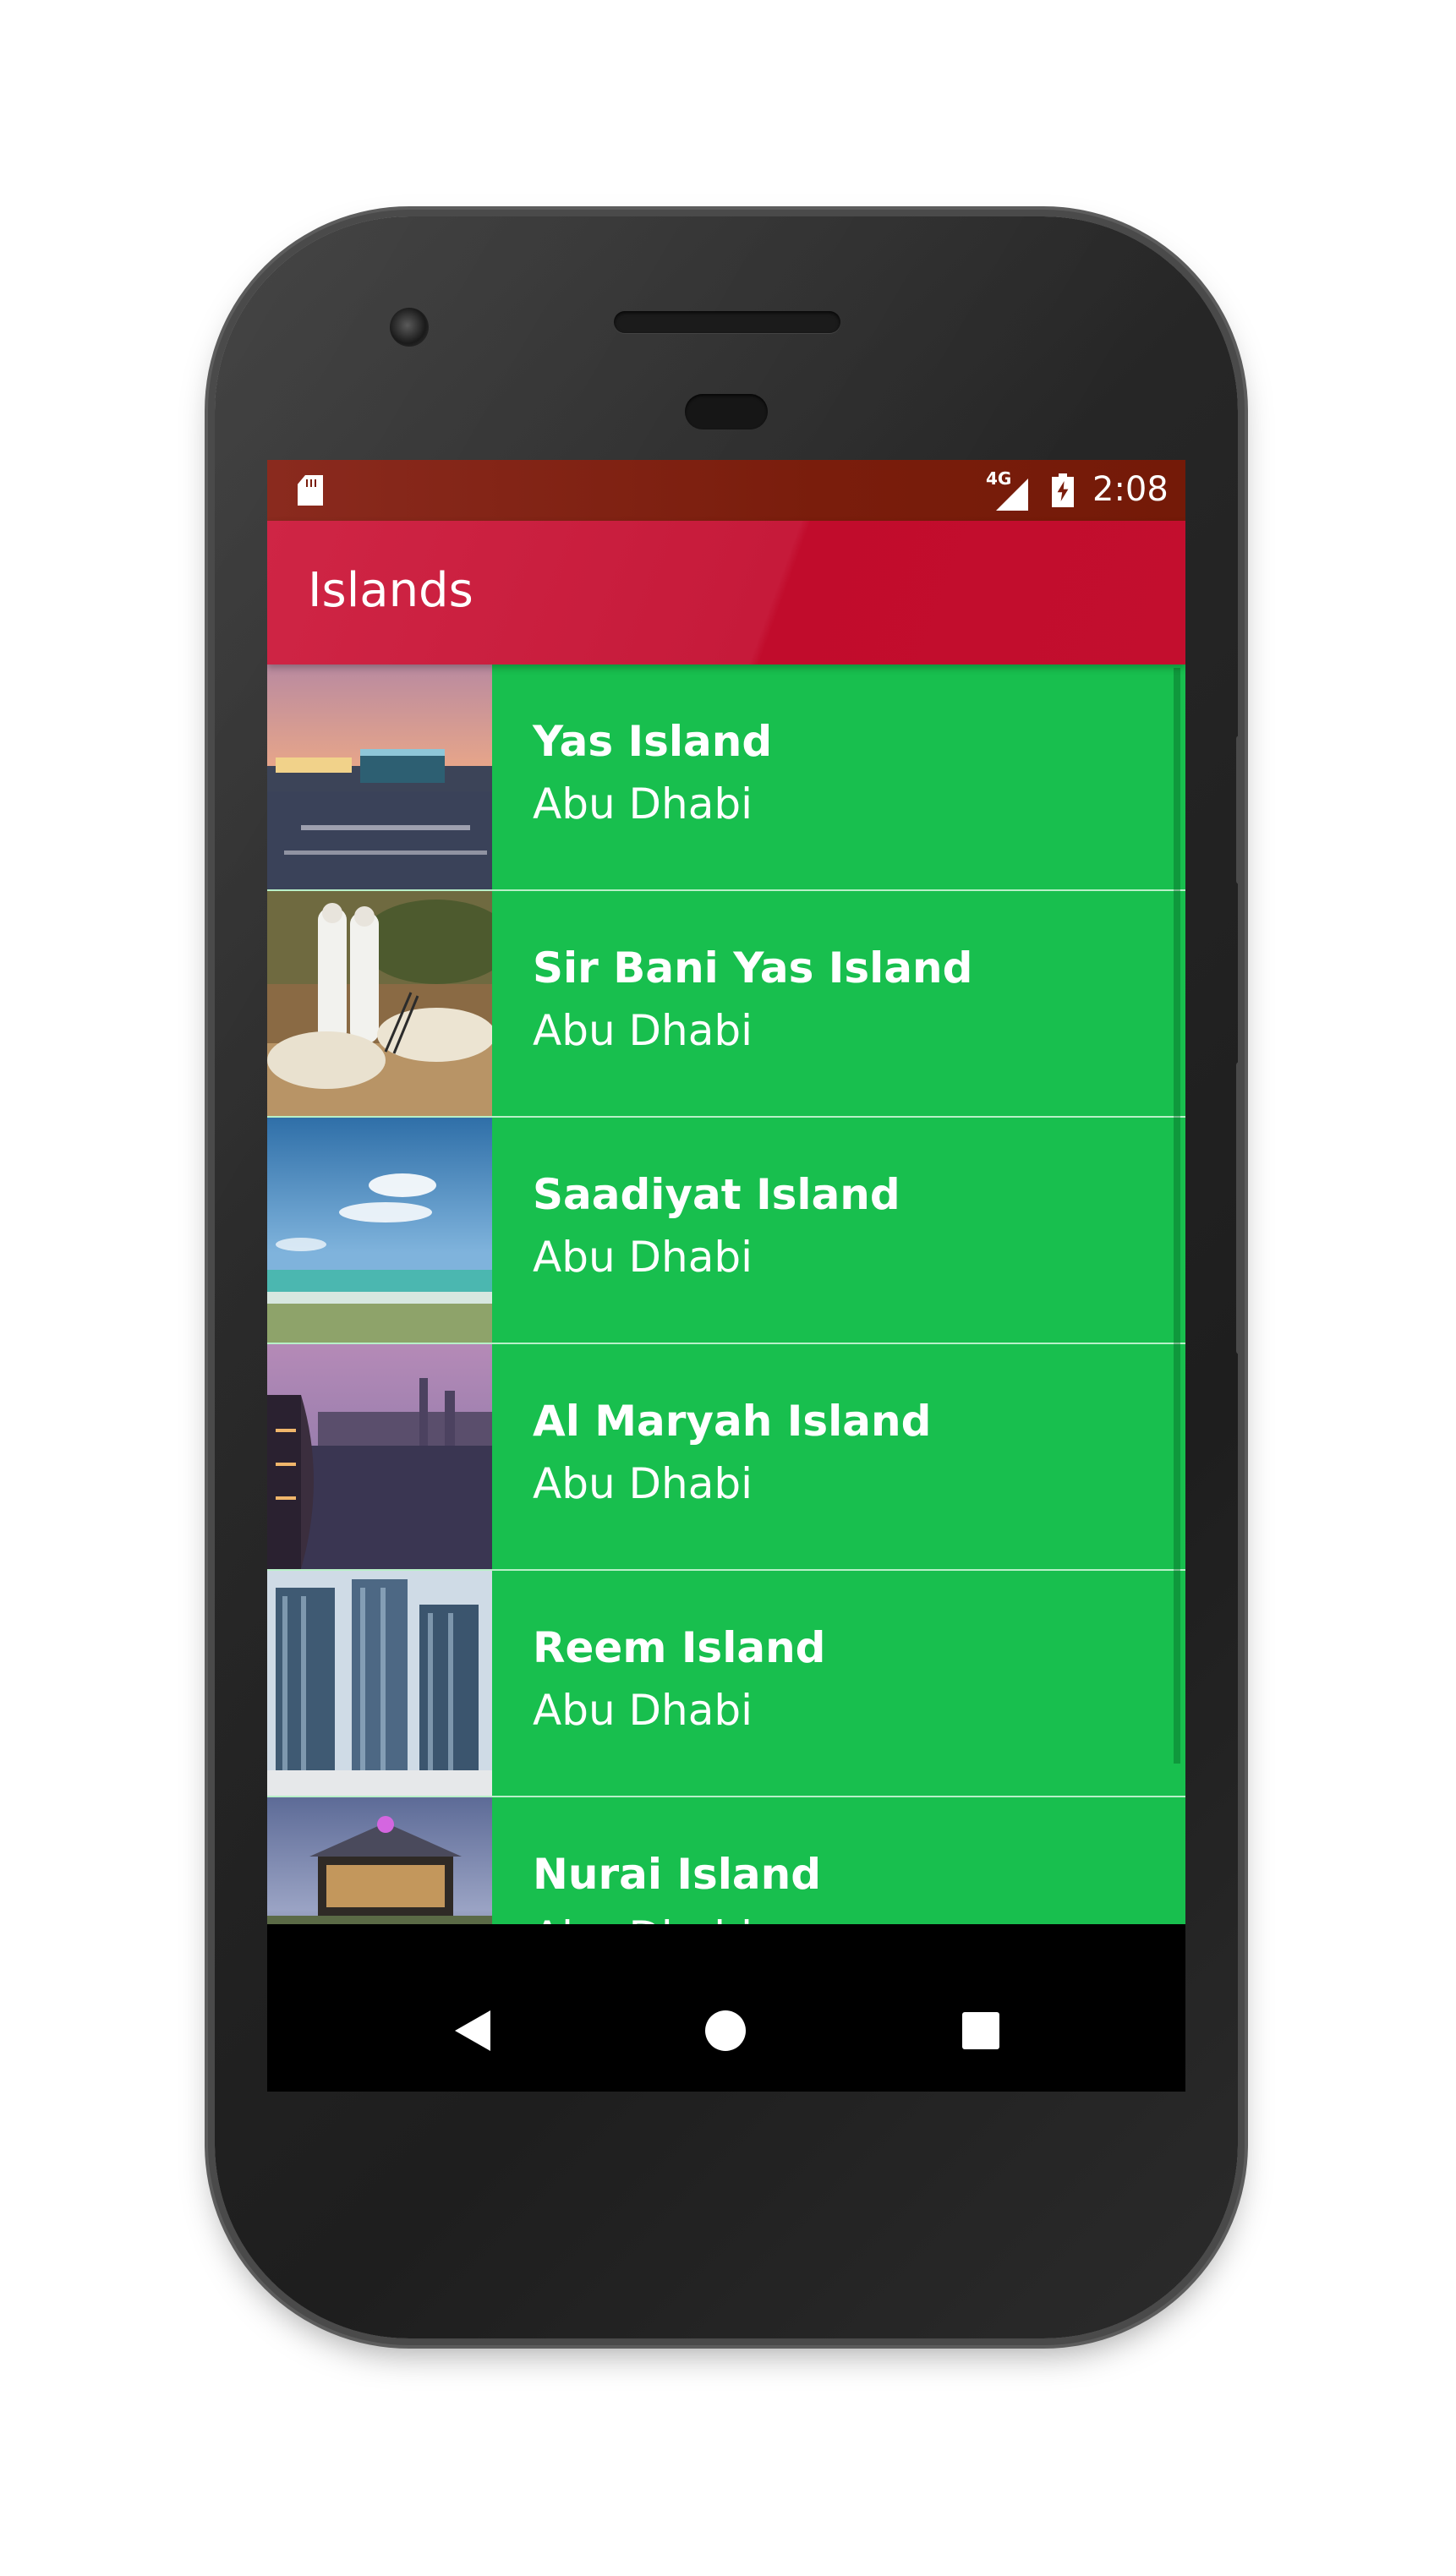  I want to click on app-bar: Islands, so click(726, 593).